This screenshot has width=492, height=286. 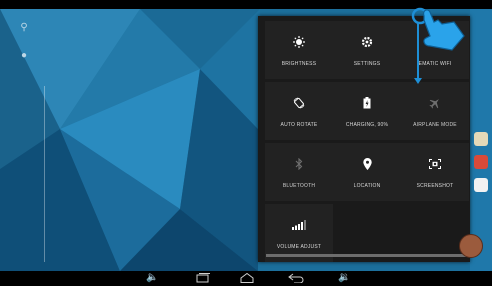 What do you see at coordinates (344, 278) in the screenshot?
I see `volume-up-icon: 🔉` at bounding box center [344, 278].